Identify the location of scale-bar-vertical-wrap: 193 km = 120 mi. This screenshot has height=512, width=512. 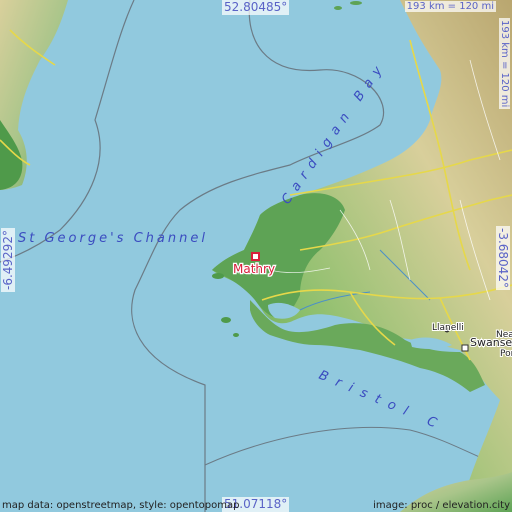
(504, 73).